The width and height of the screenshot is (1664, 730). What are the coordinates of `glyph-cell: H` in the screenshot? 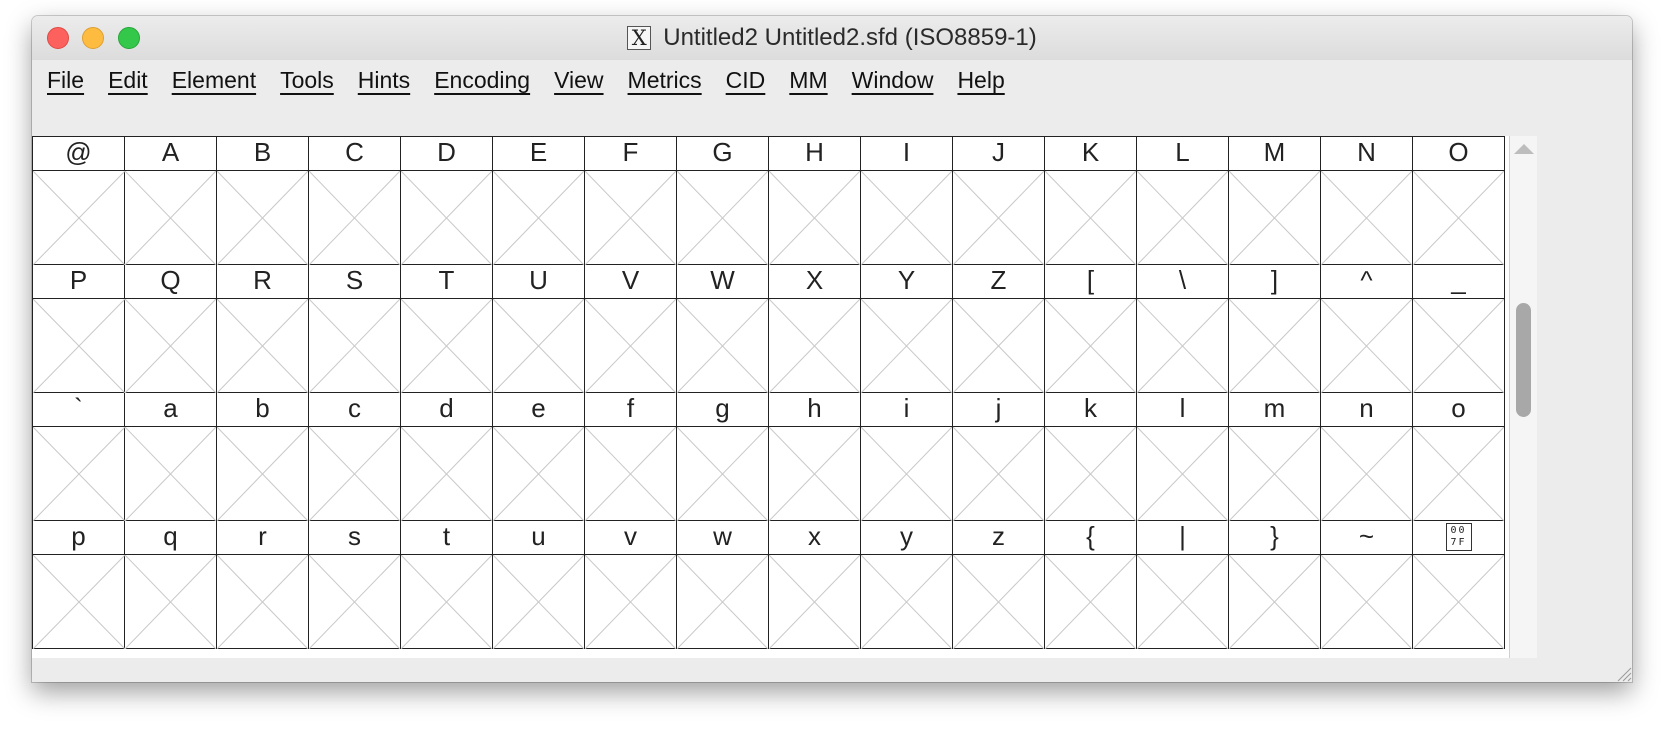 It's located at (815, 200).